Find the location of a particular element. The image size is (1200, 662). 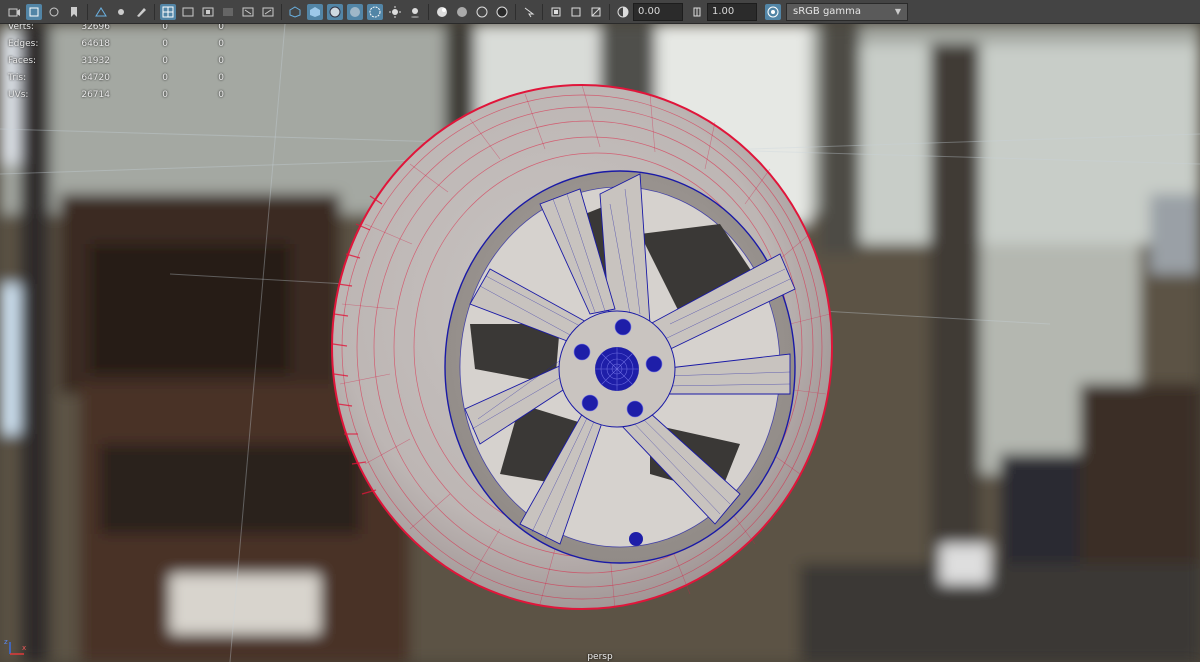

aa-icon is located at coordinates (482, 12).